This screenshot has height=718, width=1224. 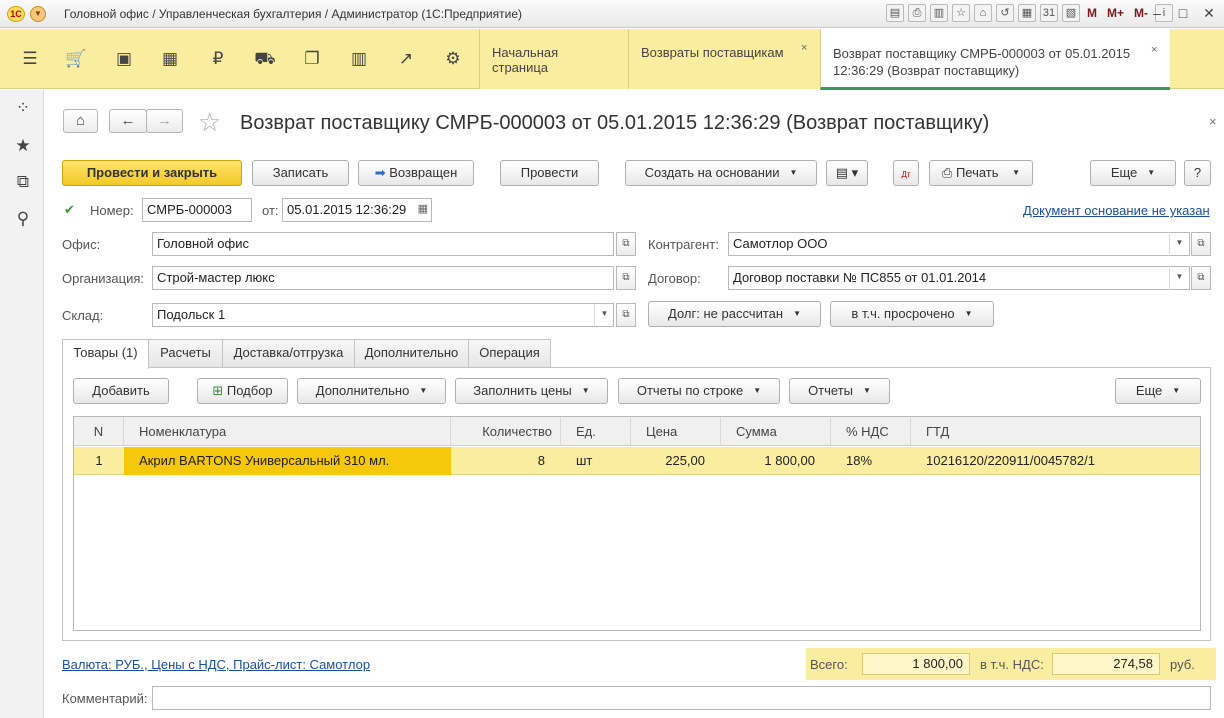 I want to click on history-icon: ⧉, so click(x=23, y=182).